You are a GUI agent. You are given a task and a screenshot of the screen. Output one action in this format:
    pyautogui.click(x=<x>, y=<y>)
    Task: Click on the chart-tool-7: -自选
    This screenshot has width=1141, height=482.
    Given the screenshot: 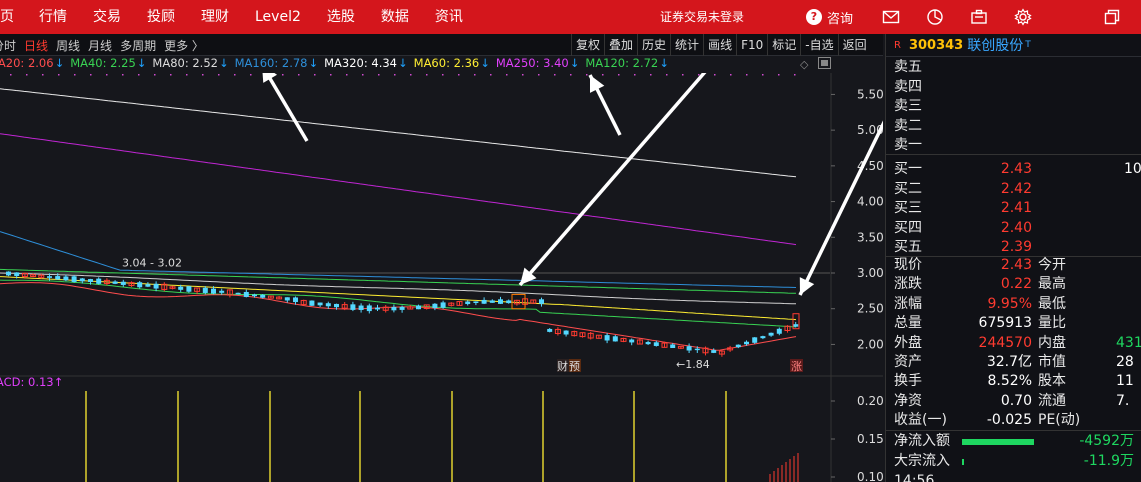 What is the action you would take?
    pyautogui.click(x=818, y=45)
    